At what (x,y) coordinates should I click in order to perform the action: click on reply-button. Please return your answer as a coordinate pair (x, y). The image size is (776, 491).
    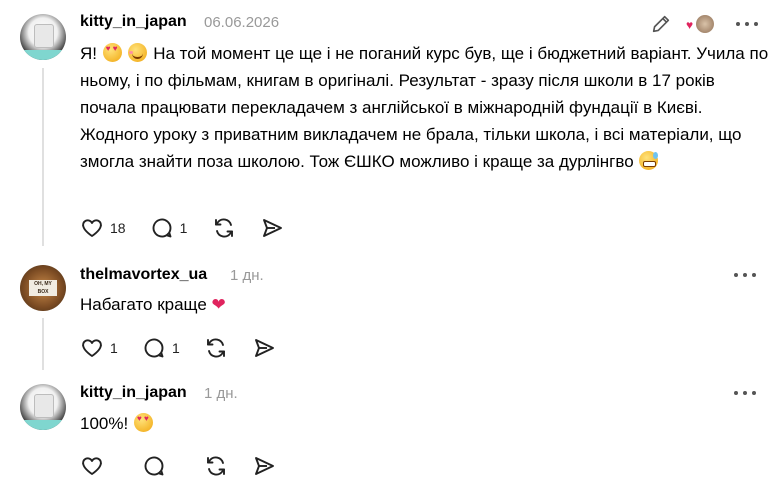
    Looking at the image, I should click on (161, 466).